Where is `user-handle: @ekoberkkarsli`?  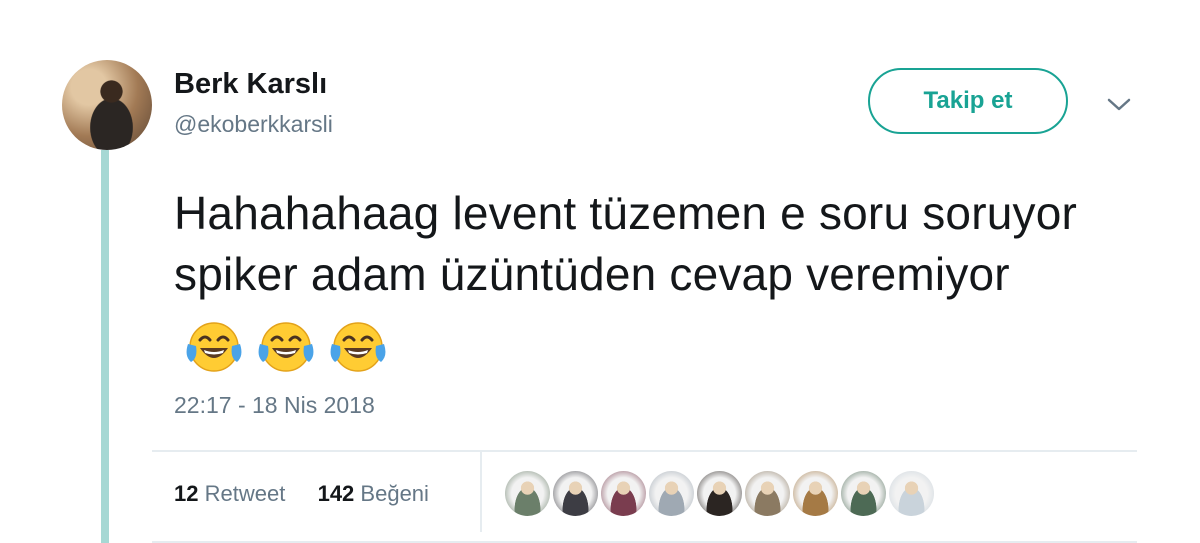
user-handle: @ekoberkkarsli is located at coordinates (253, 124).